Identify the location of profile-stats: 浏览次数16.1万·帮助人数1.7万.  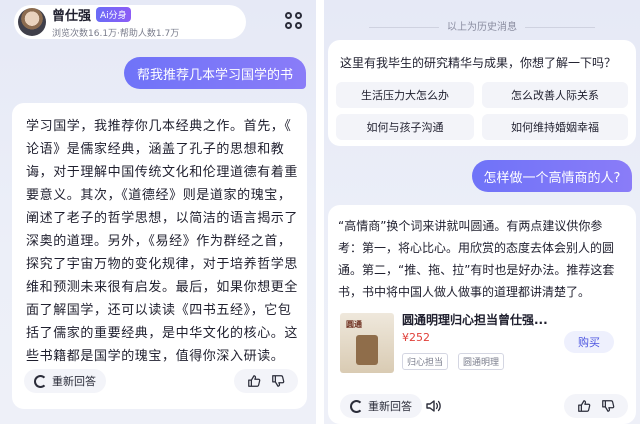
(116, 34).